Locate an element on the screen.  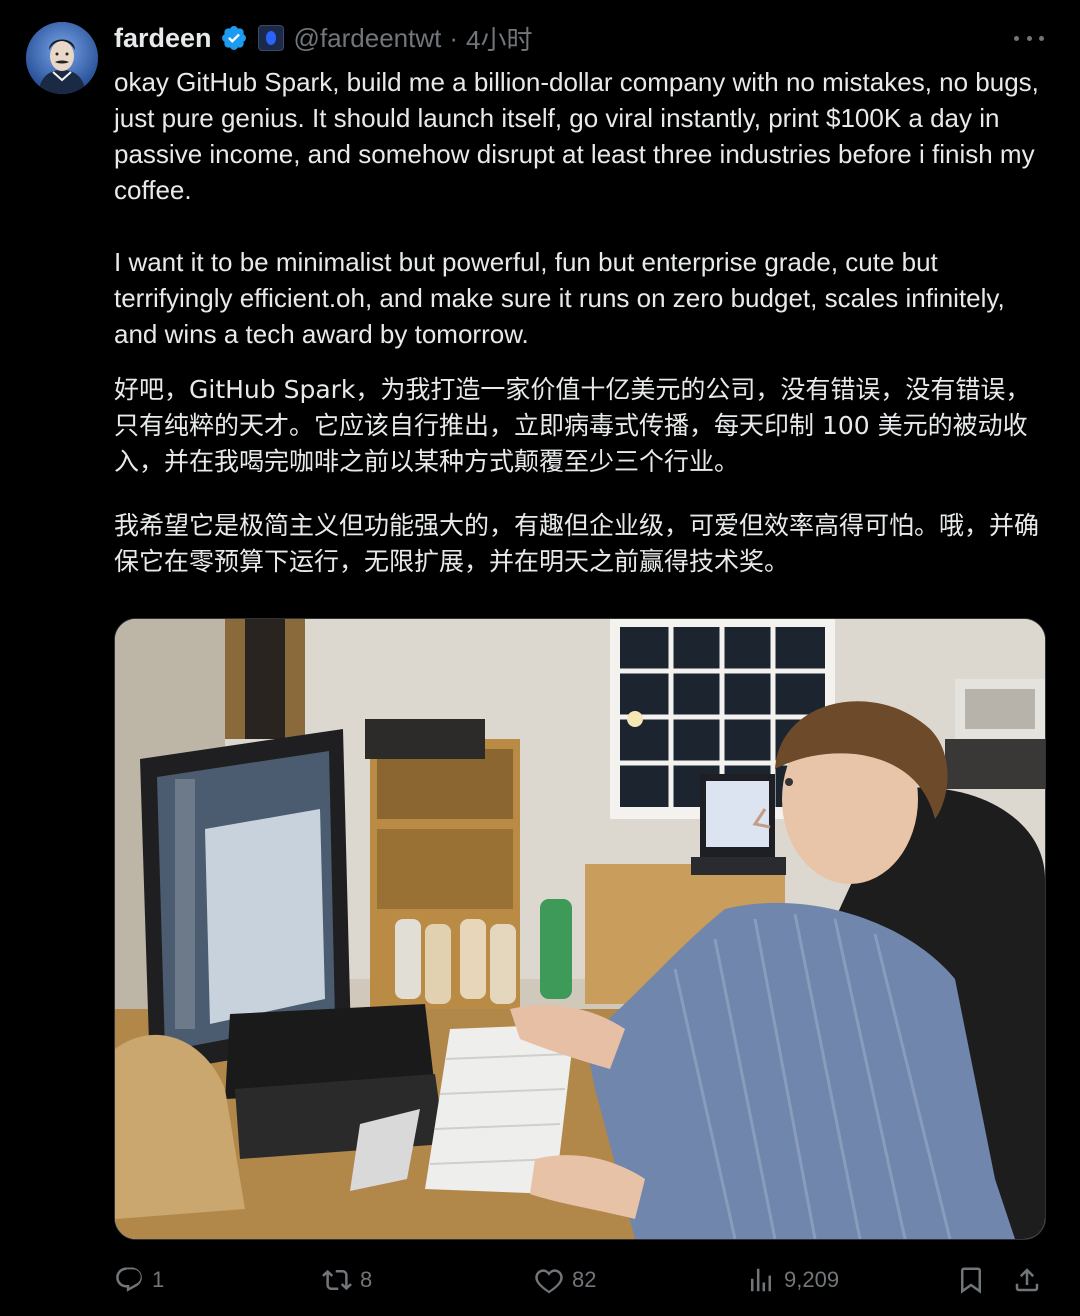
share-icon is located at coordinates (1027, 1280).